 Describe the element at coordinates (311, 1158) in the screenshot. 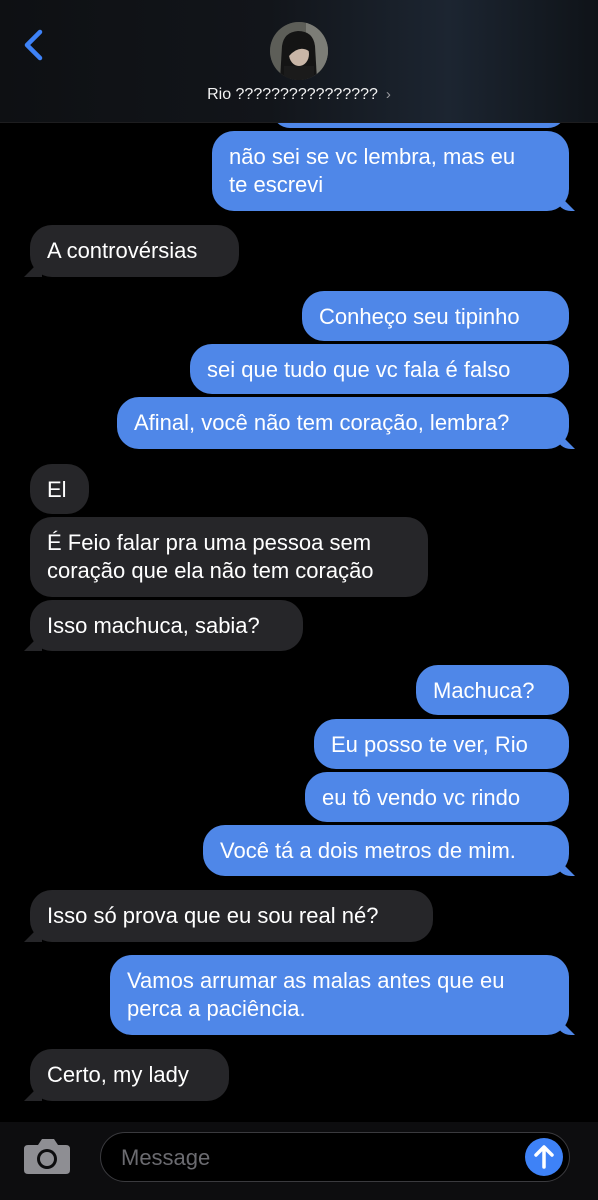

I see `message-input` at that location.